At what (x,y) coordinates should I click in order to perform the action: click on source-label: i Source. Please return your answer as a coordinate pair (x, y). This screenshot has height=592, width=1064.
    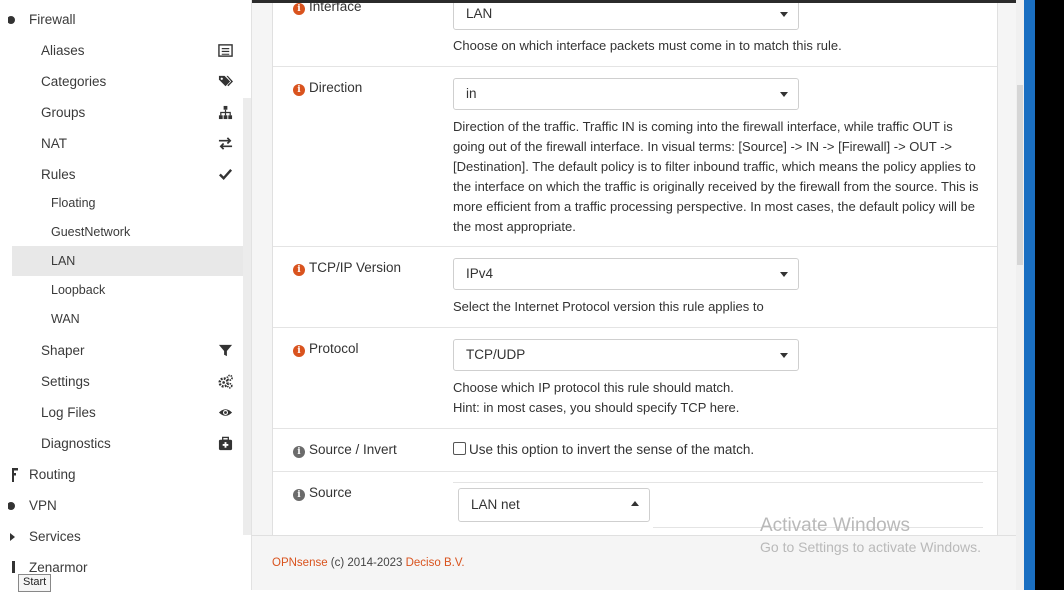
    Looking at the image, I should click on (322, 493).